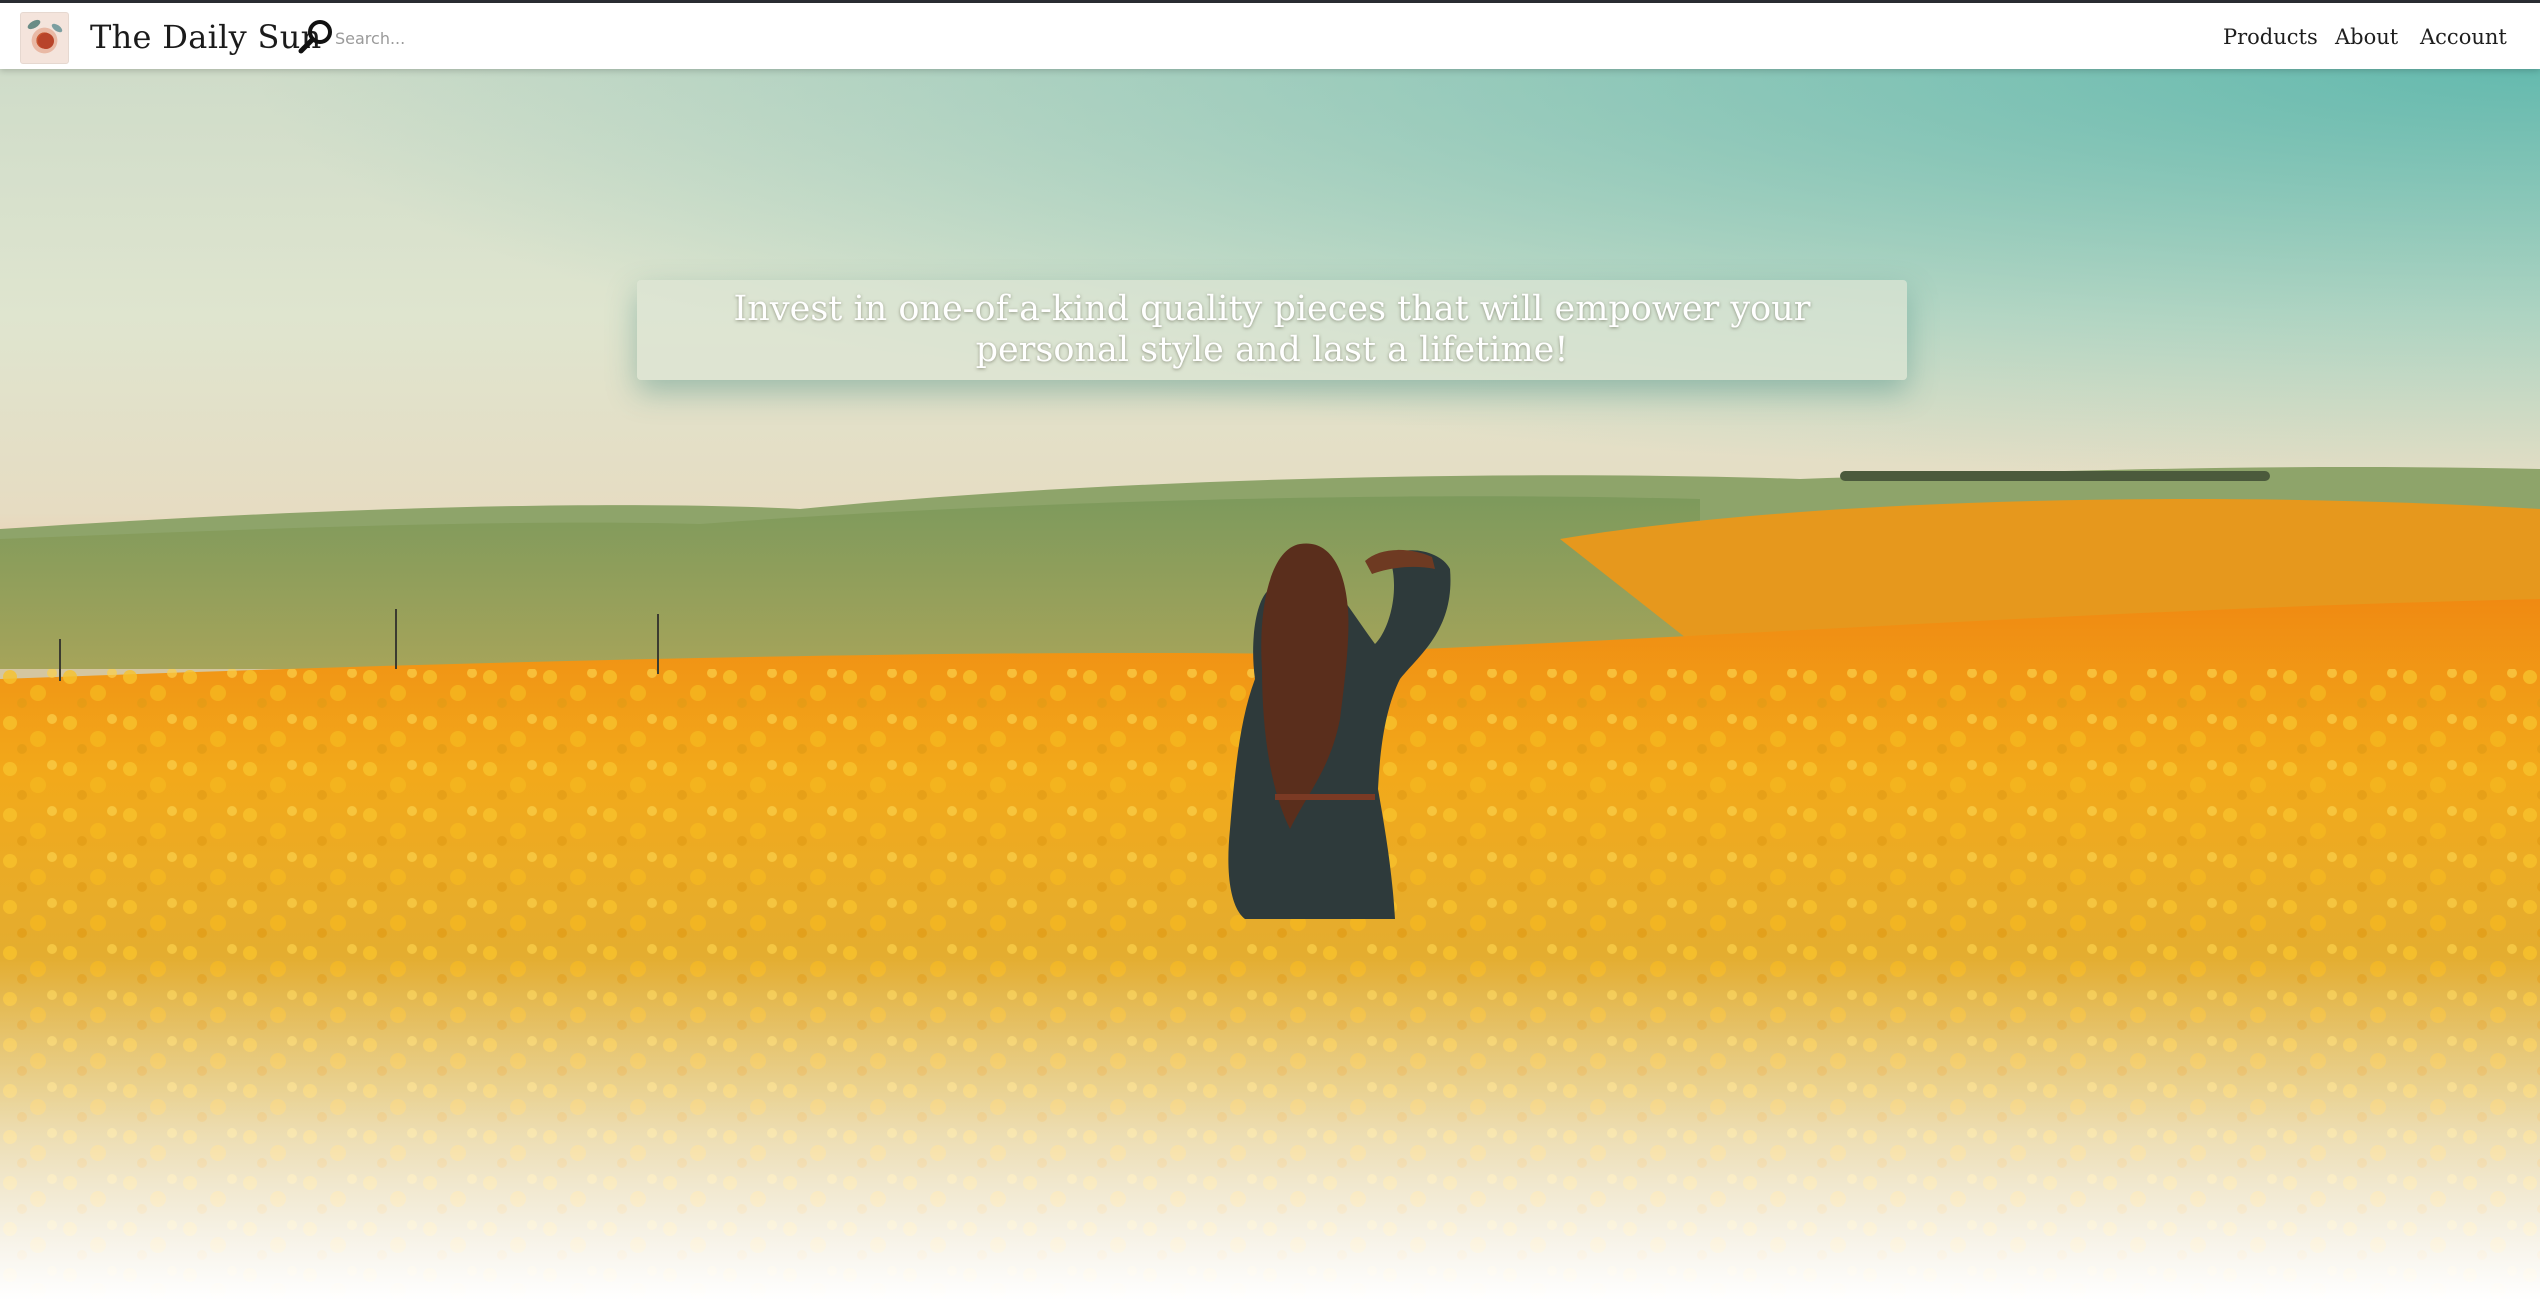  Describe the element at coordinates (44, 38) in the screenshot. I see `bouquet-logo-icon` at that location.